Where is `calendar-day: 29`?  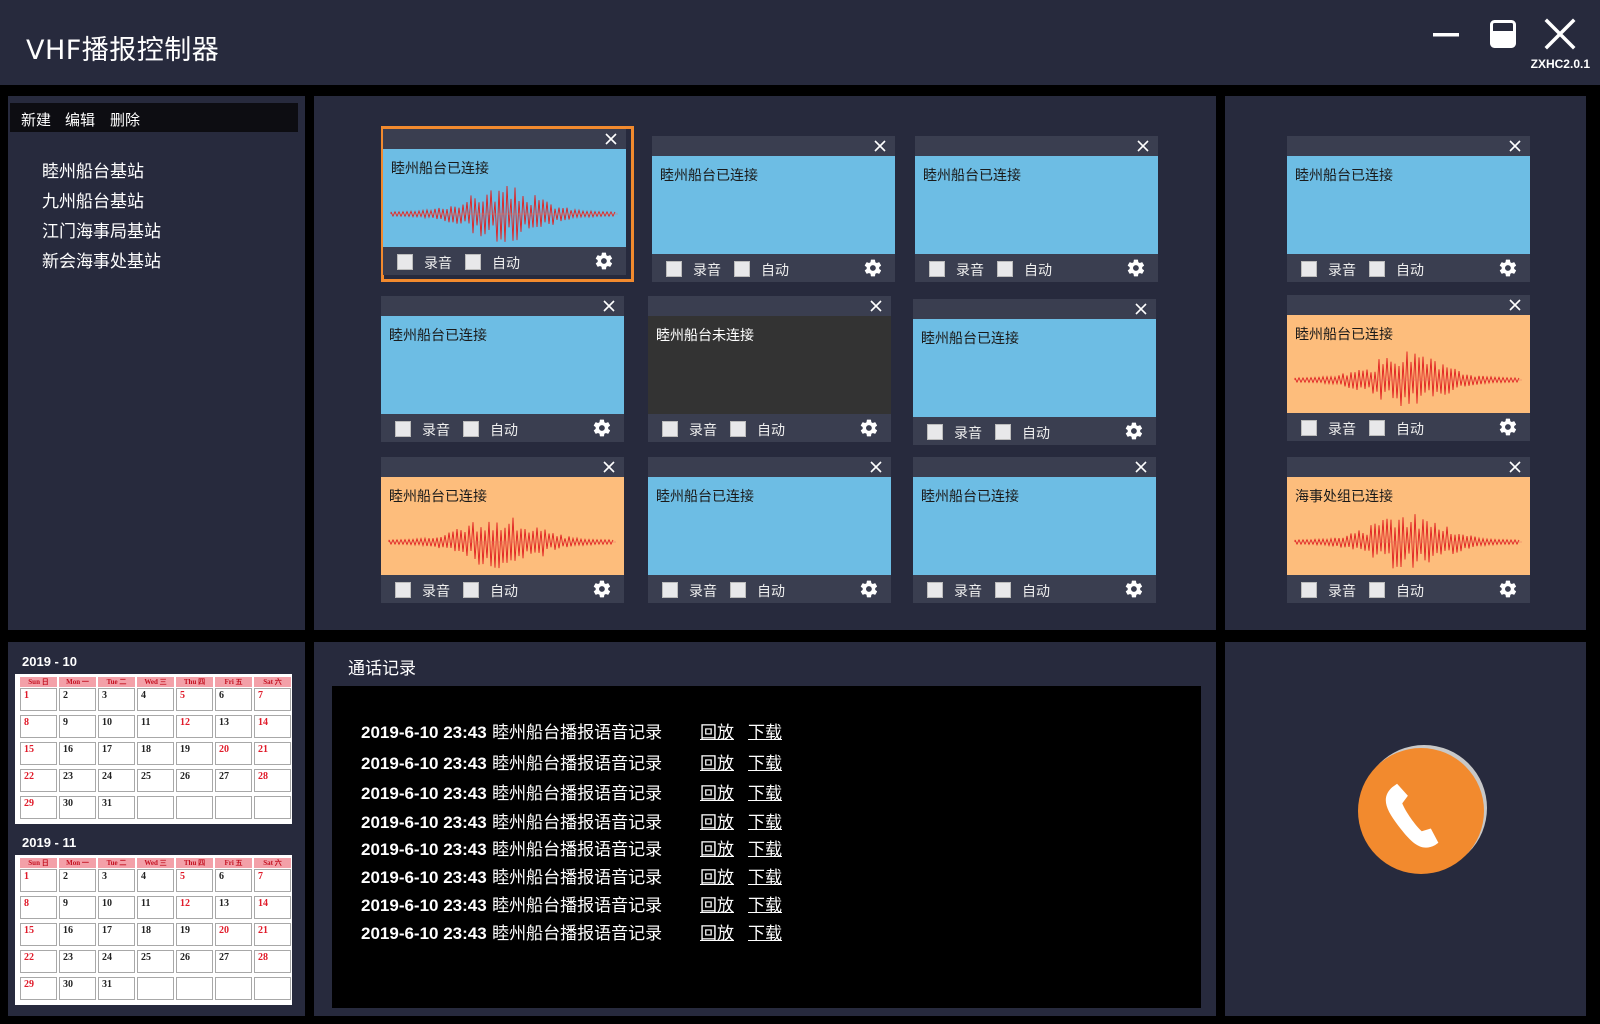
calendar-day: 29 is located at coordinates (38, 807).